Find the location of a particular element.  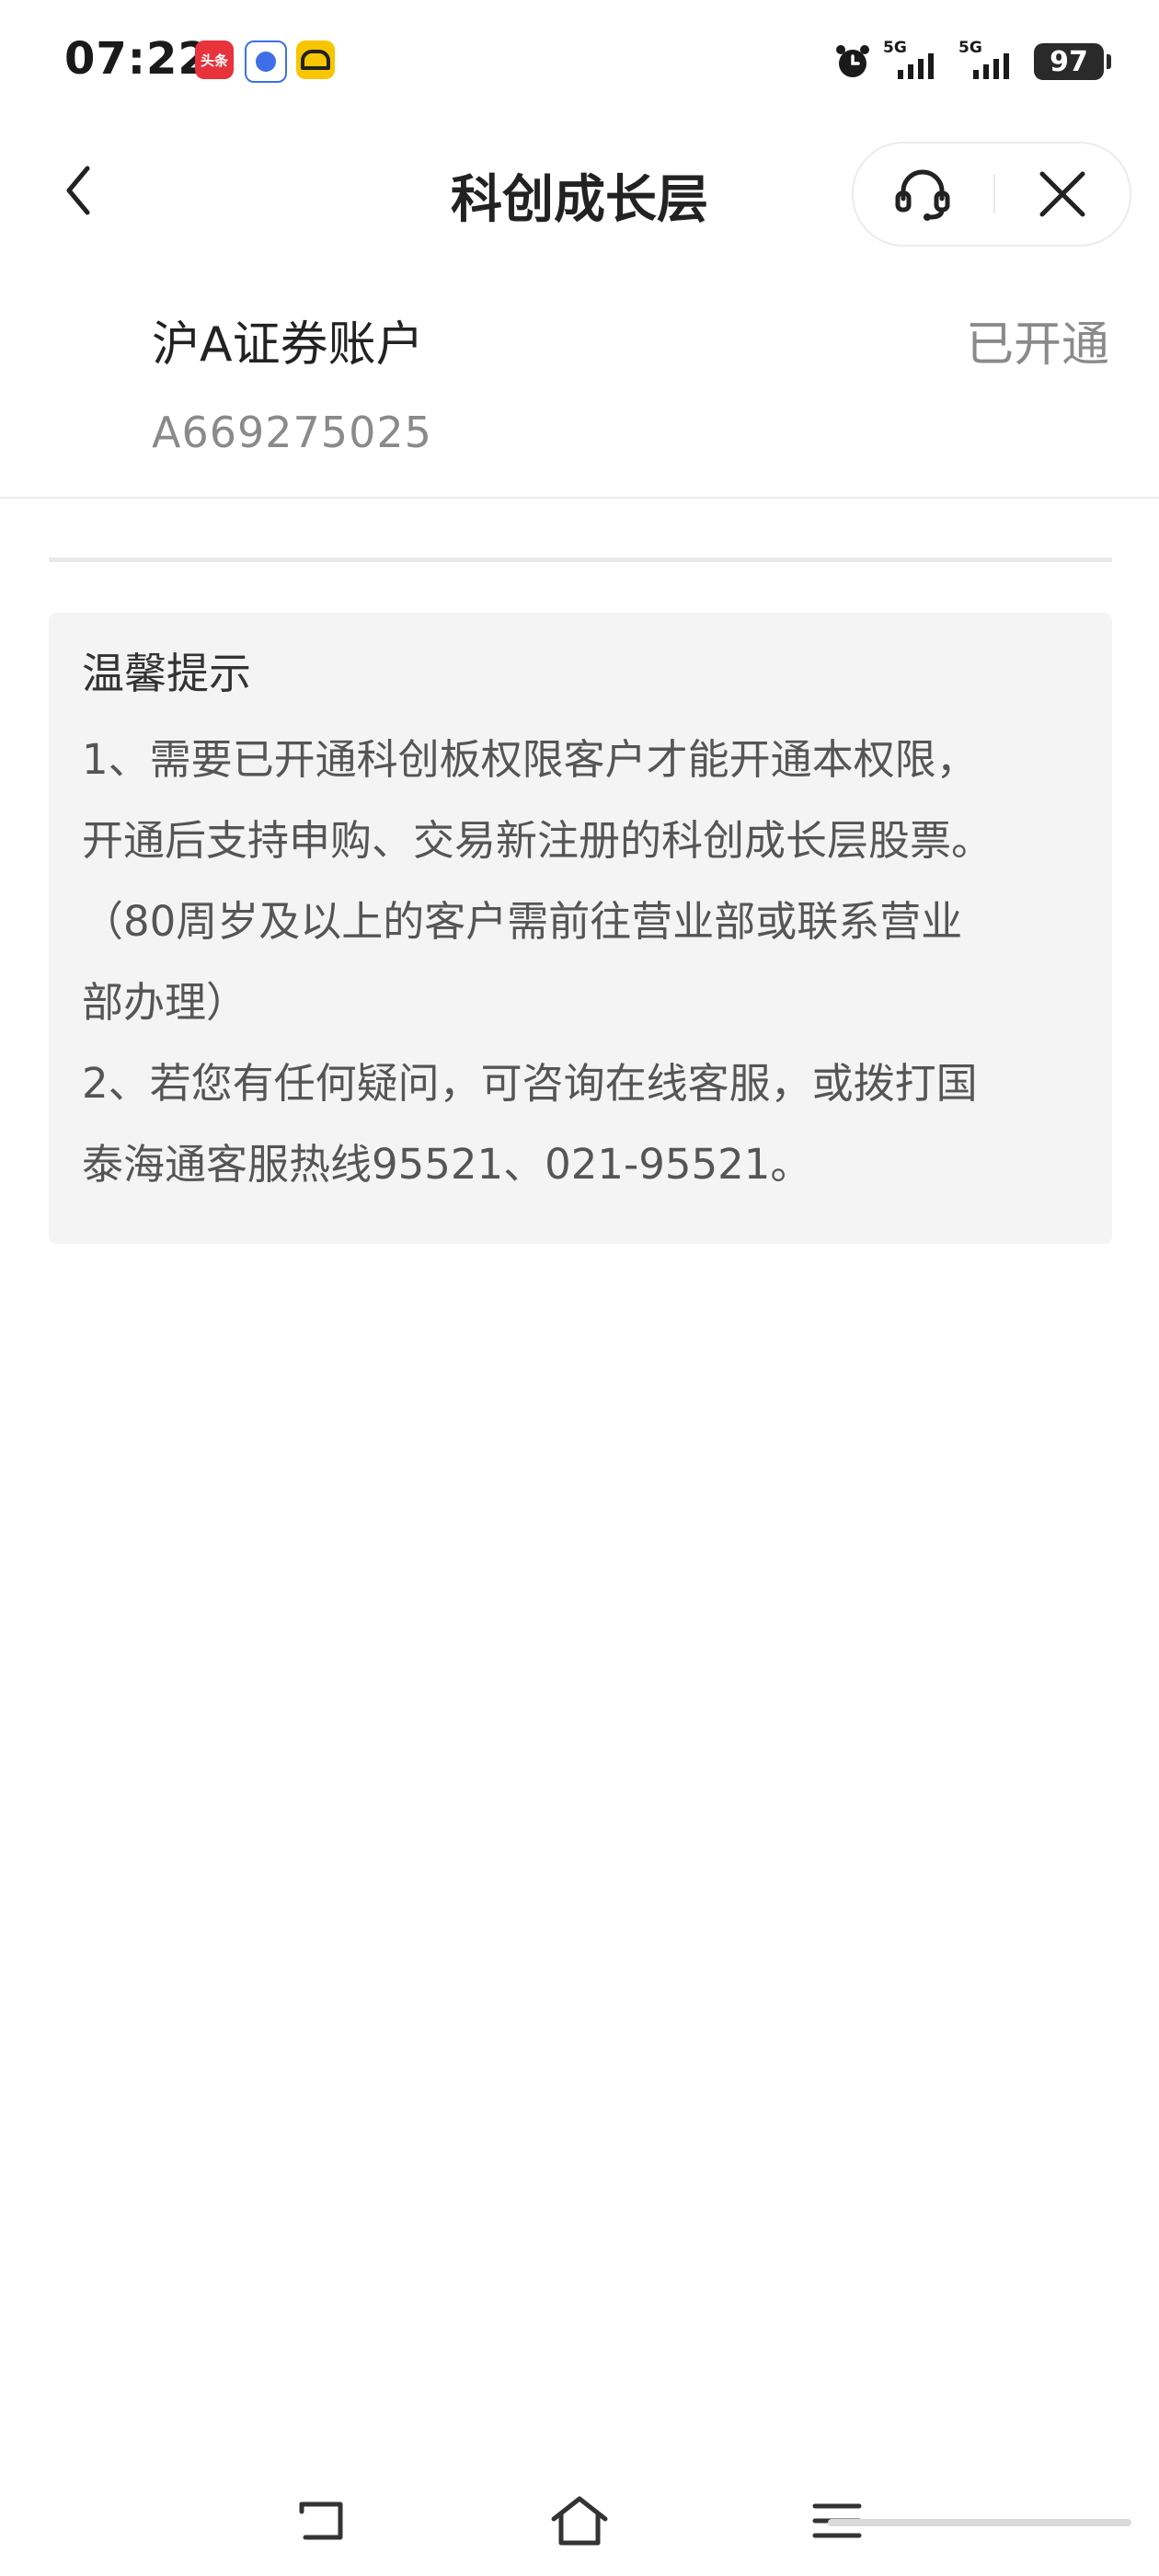

signal-1-icon: 5G is located at coordinates (915, 60).